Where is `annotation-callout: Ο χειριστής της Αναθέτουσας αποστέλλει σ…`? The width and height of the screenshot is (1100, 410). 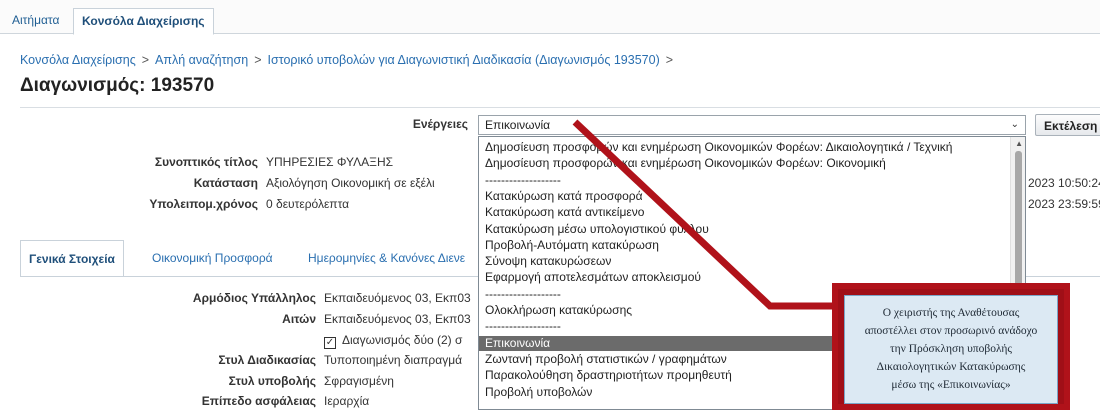 annotation-callout: Ο χειριστής της Αναθέτουσας αποστέλλει σ… is located at coordinates (951, 346).